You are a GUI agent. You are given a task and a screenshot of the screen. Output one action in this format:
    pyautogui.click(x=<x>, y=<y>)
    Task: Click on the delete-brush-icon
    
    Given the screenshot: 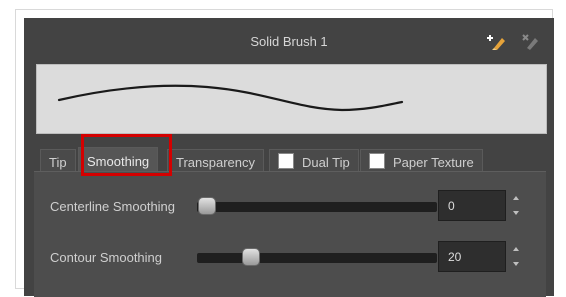 What is the action you would take?
    pyautogui.click(x=530, y=42)
    